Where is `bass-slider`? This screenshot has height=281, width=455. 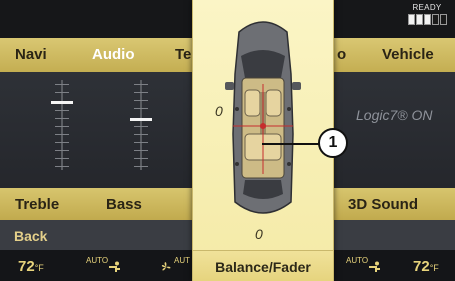
bass-slider is located at coordinates (141, 125).